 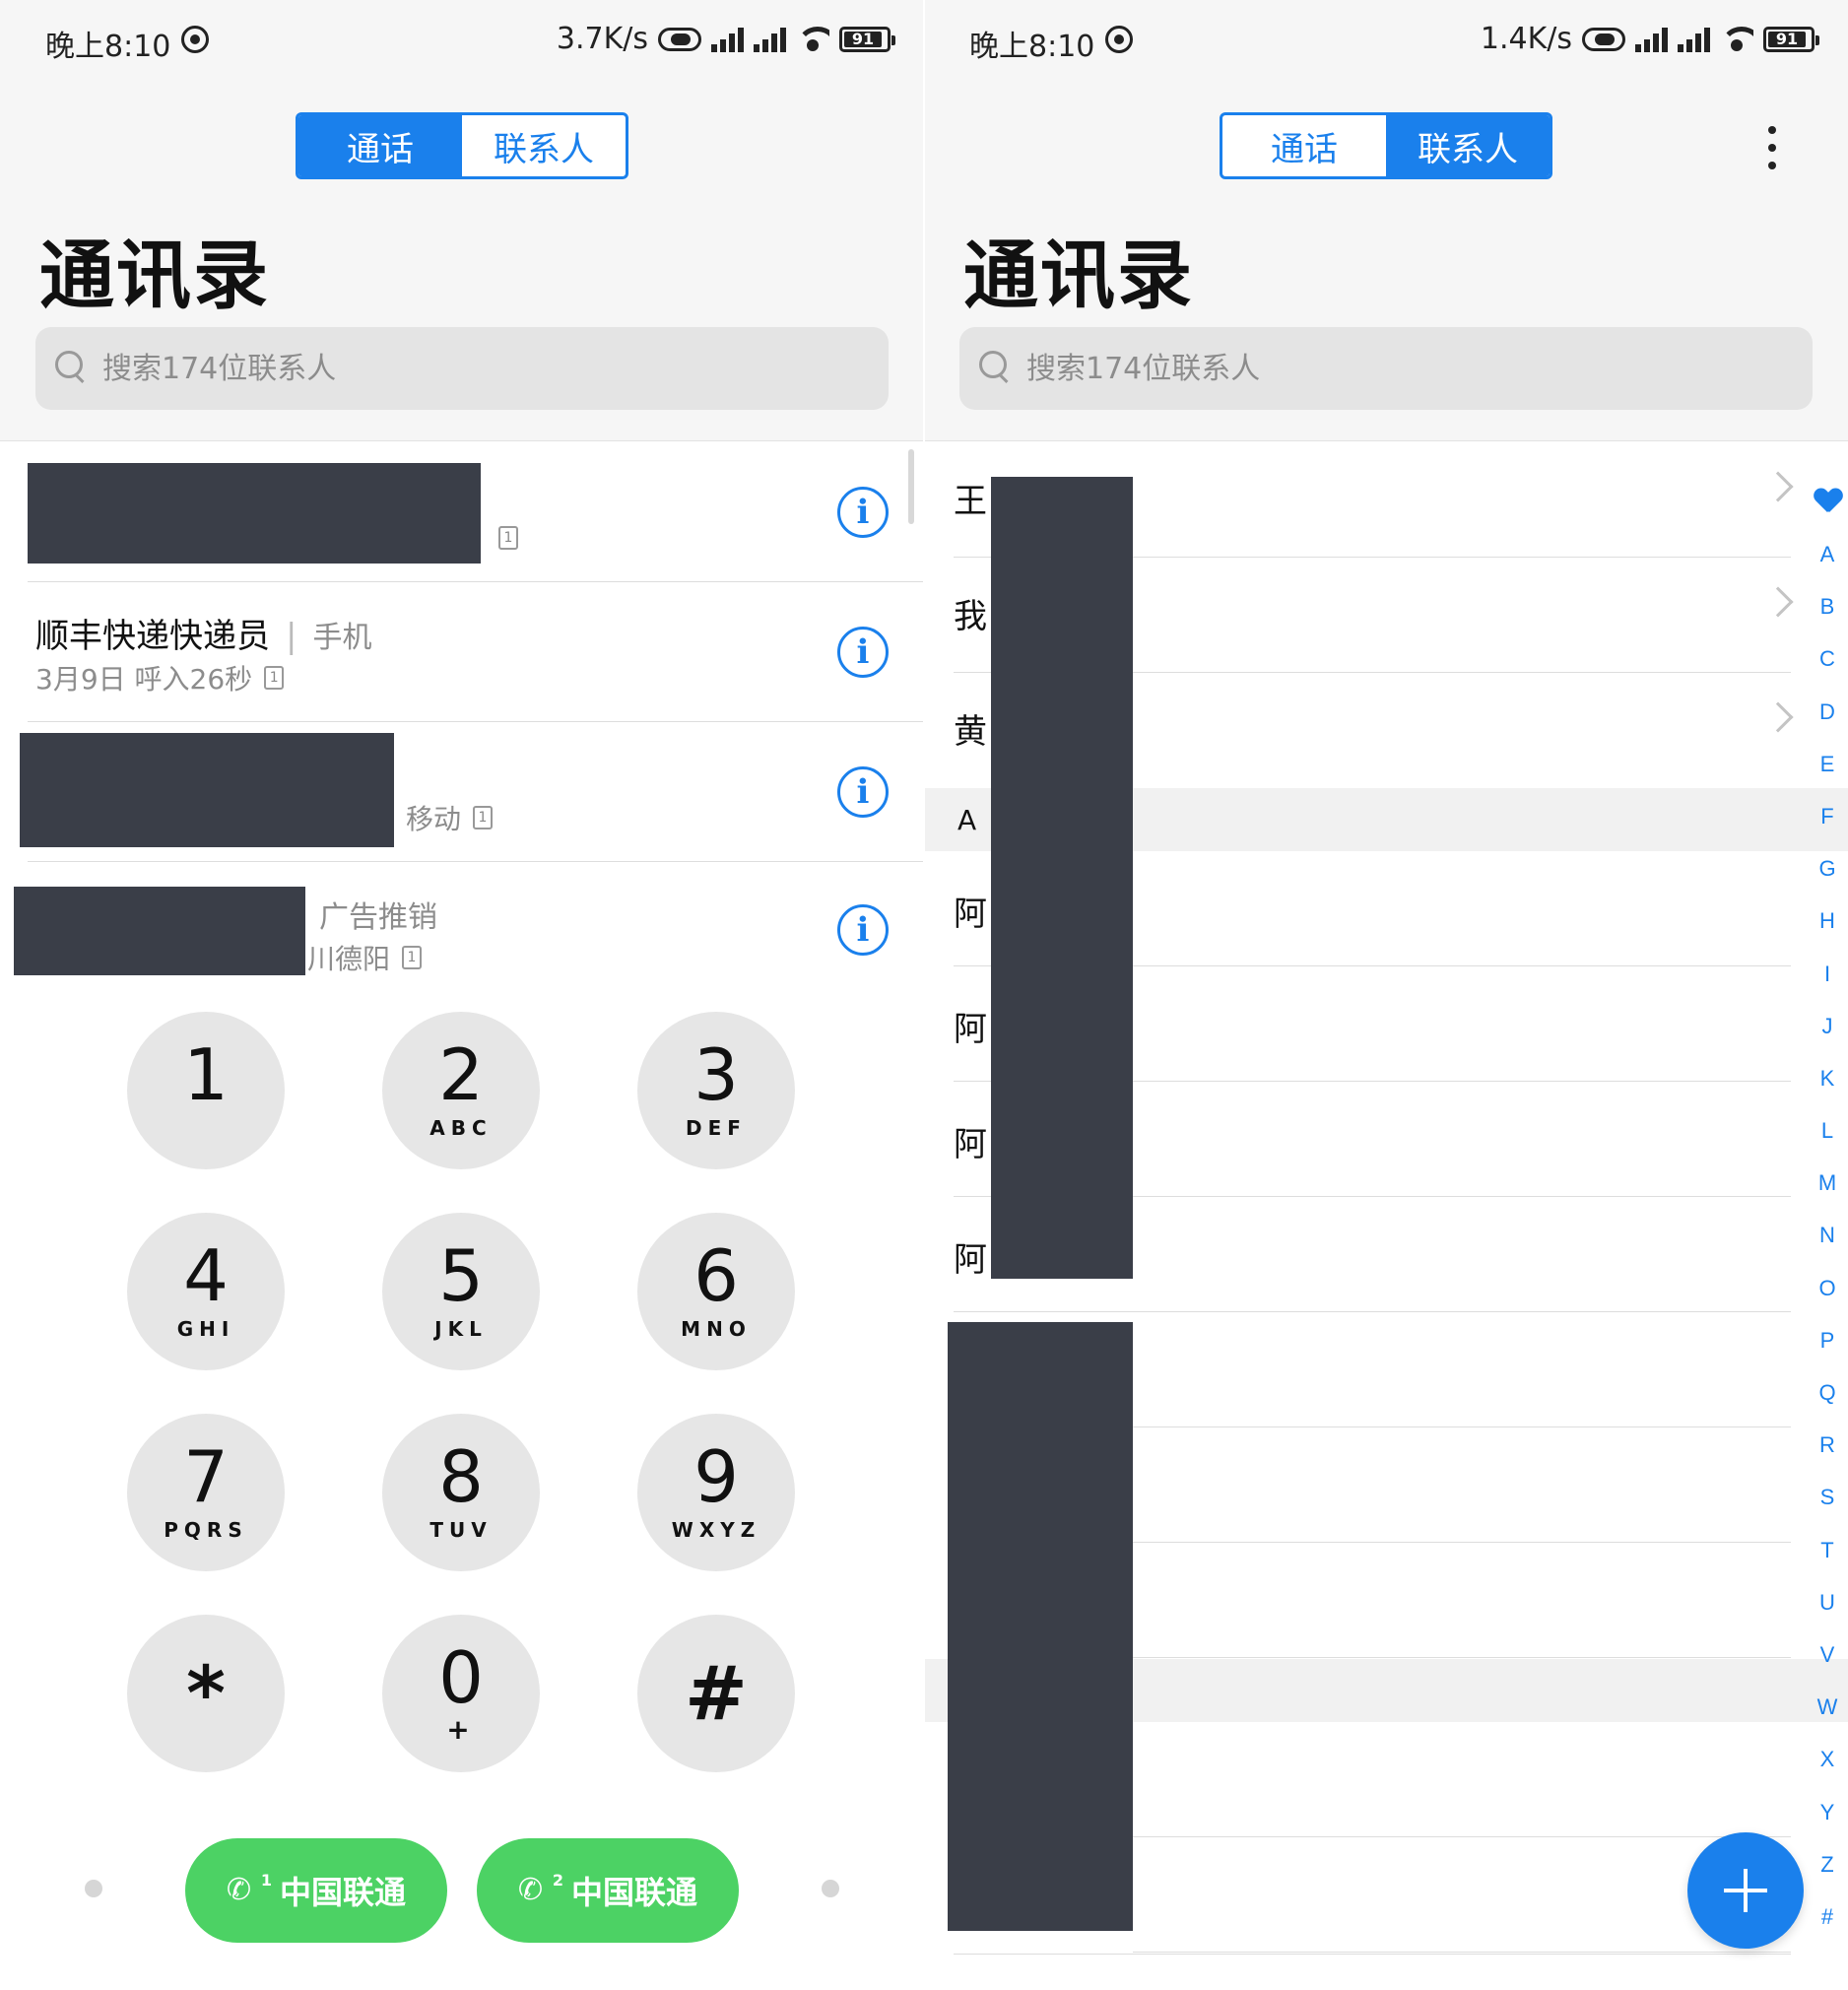 What do you see at coordinates (716, 1329) in the screenshot?
I see `key-letters: MNO` at bounding box center [716, 1329].